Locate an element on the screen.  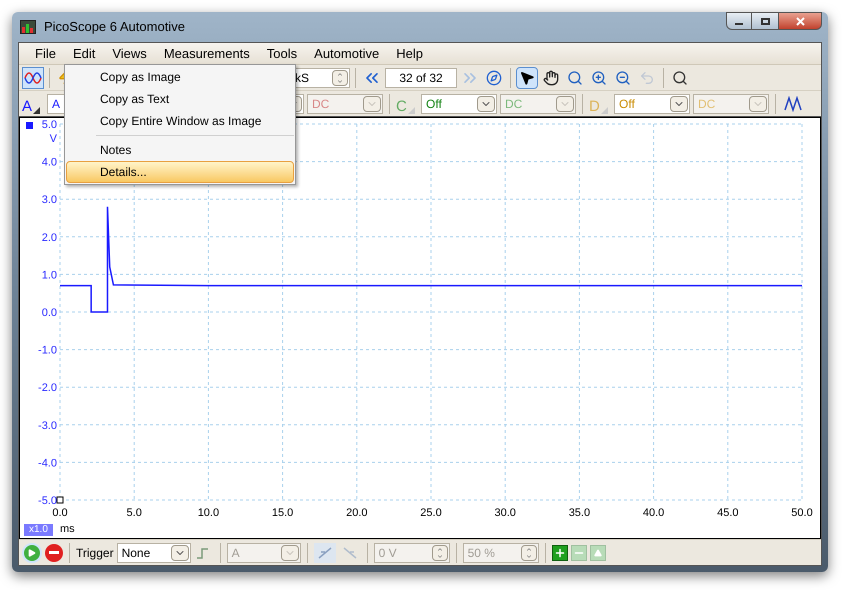
undo-icon is located at coordinates (647, 78).